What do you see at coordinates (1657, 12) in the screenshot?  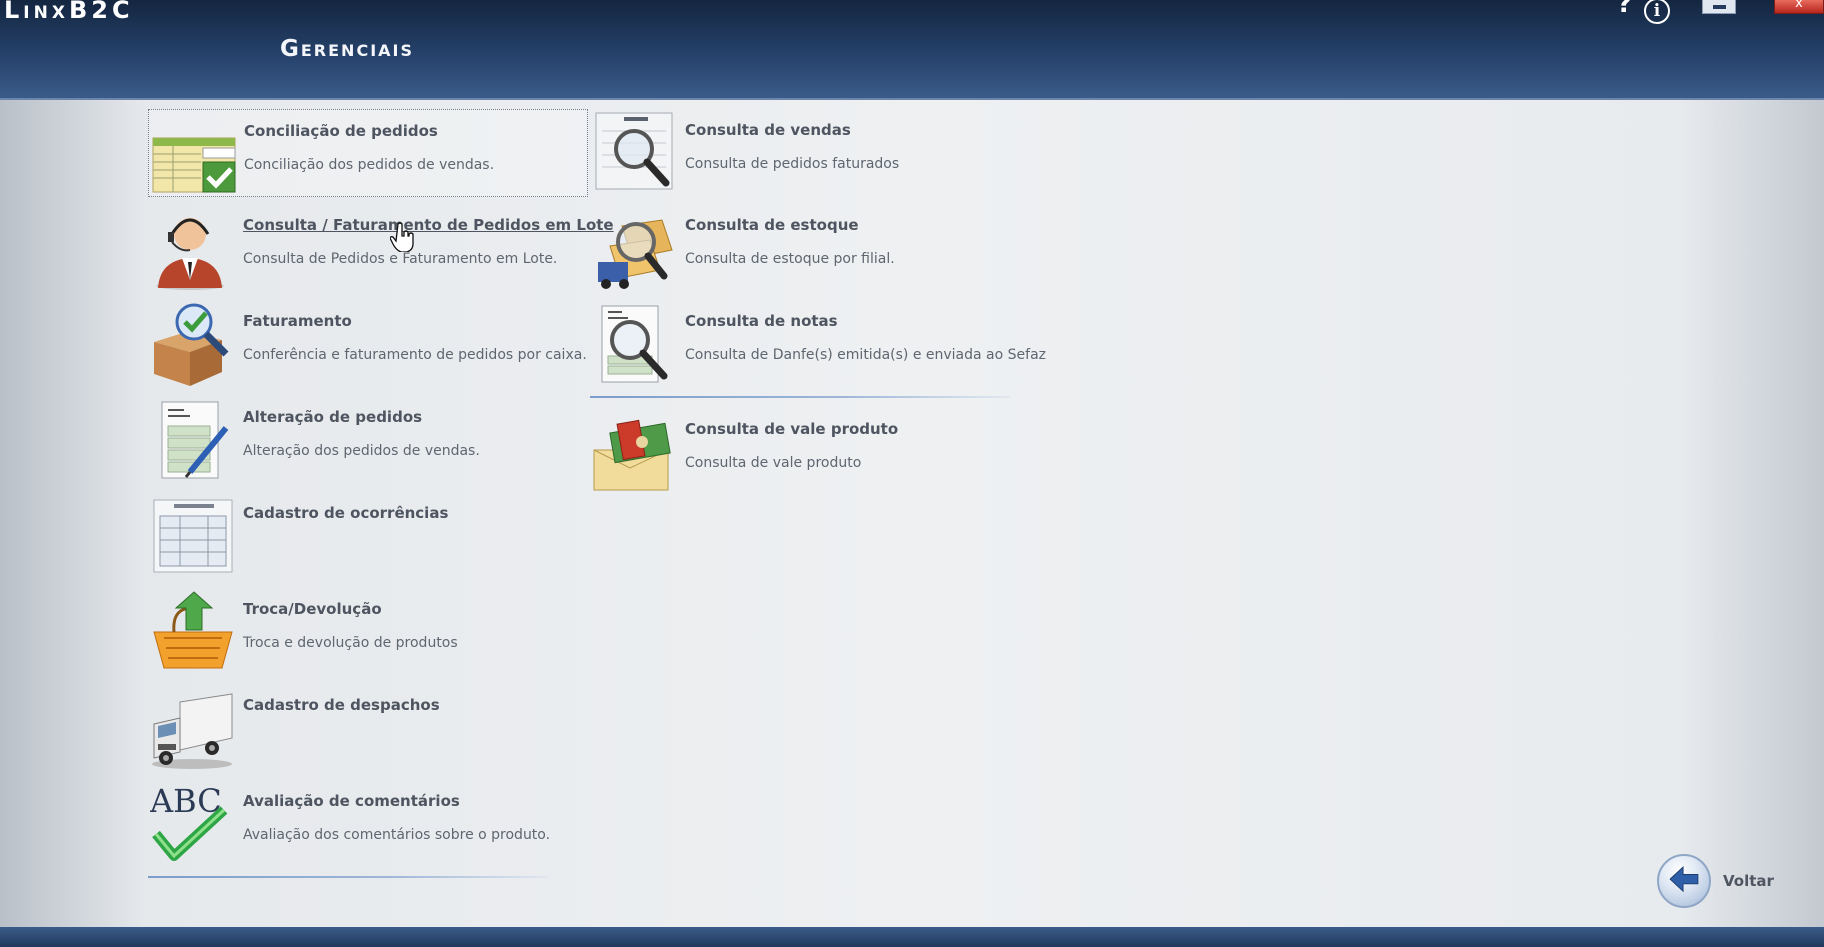 I see `info-icon: i` at bounding box center [1657, 12].